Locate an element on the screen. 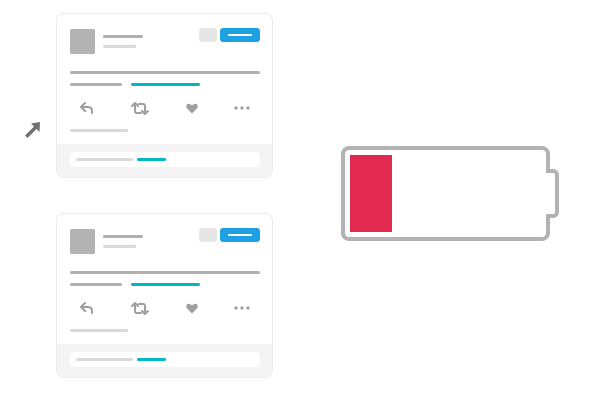  arrow-pointer-icon is located at coordinates (32, 130).